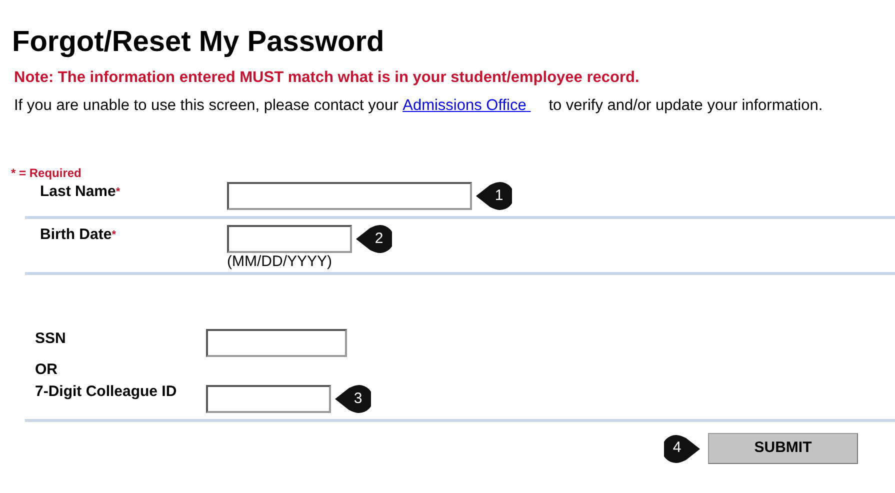  Describe the element at coordinates (466, 106) in the screenshot. I see `admissions-link: Admissions Office` at that location.